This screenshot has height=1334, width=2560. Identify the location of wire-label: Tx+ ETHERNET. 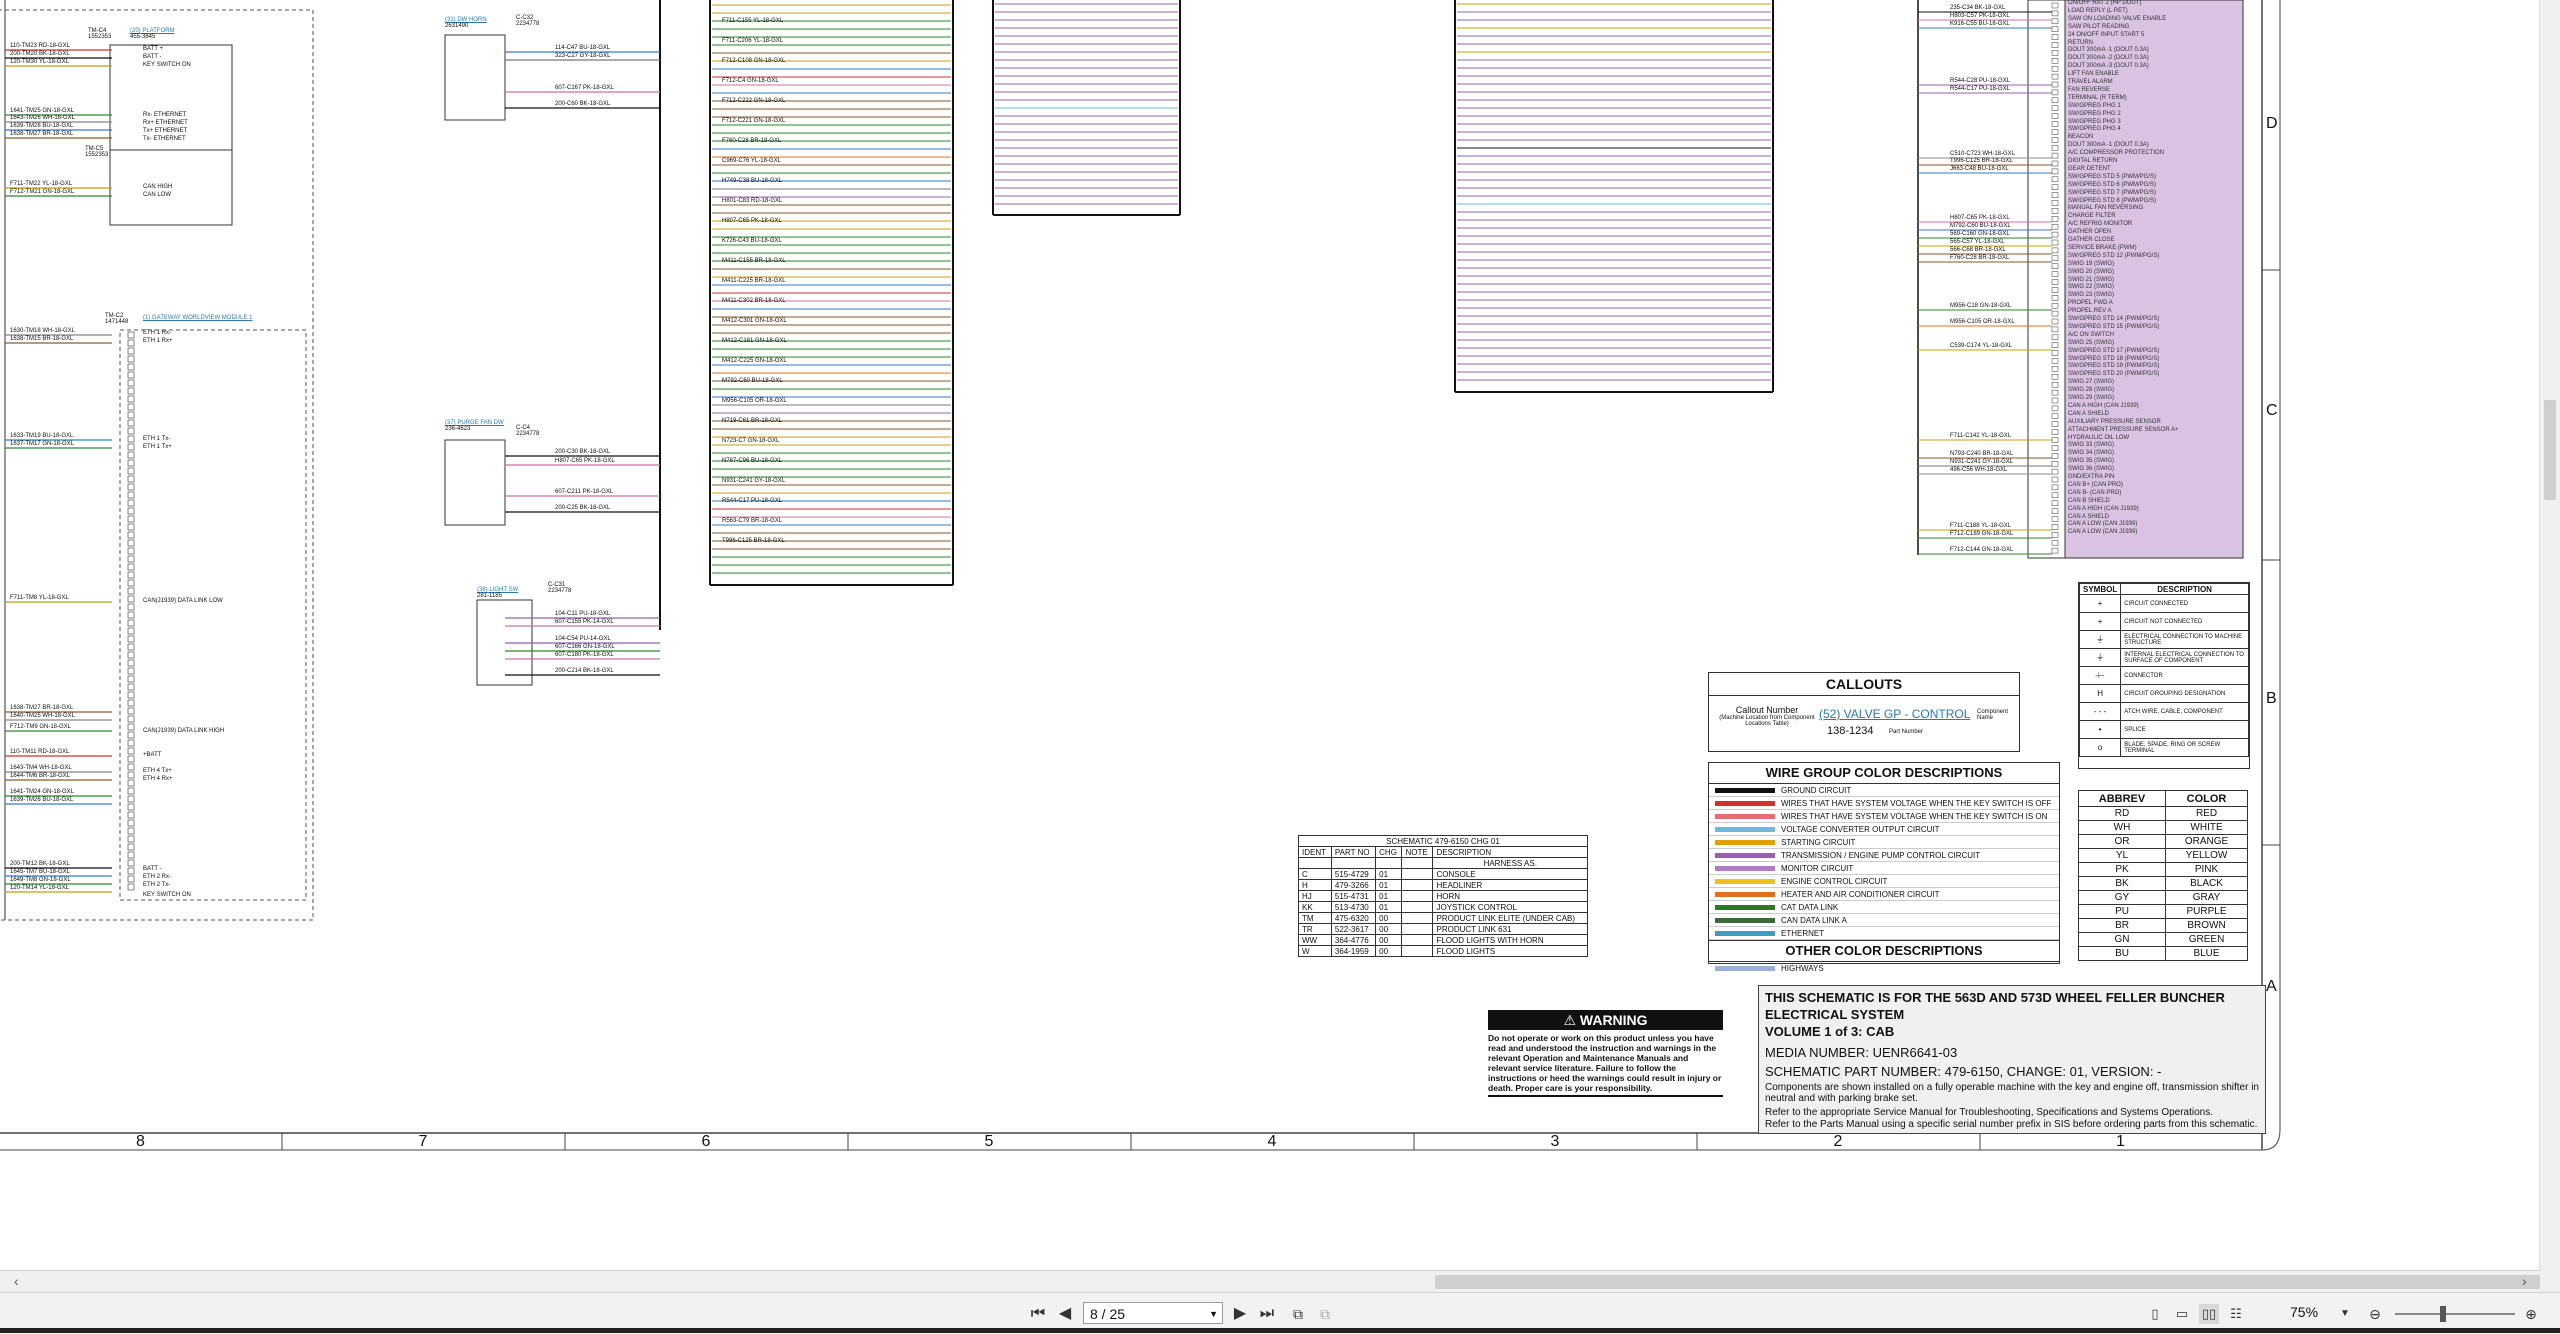
(165, 131).